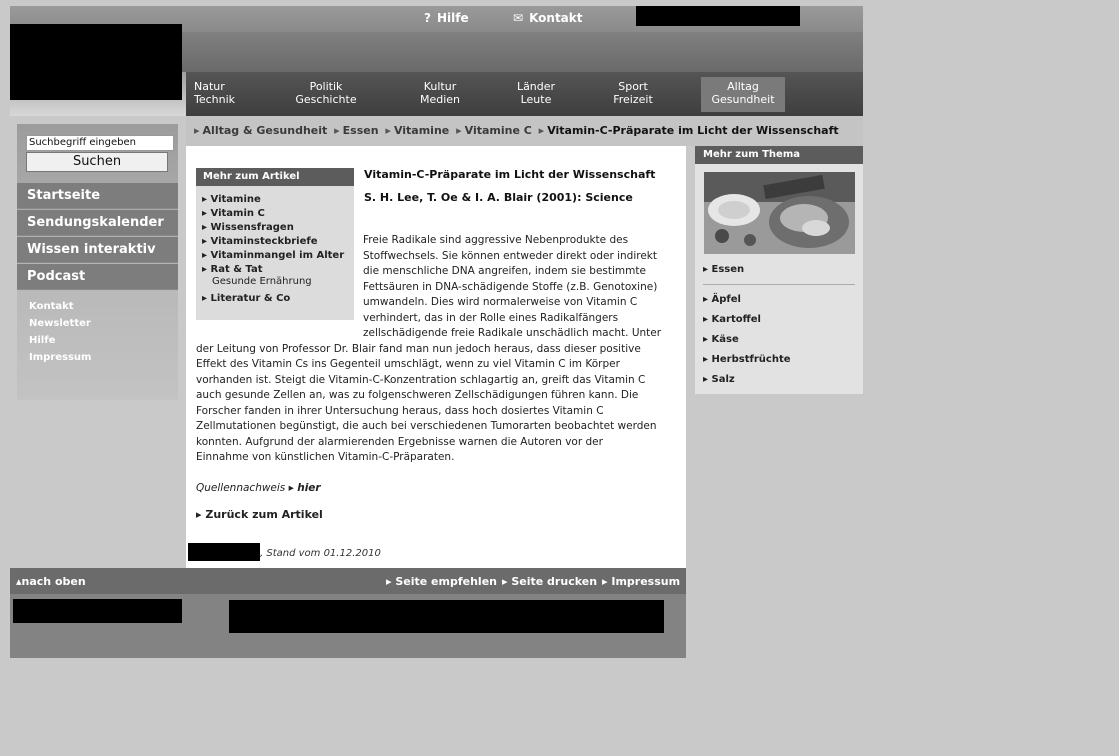  Describe the element at coordinates (747, 359) in the screenshot. I see `more-topic-link: ▸ Herbstfrüchte` at that location.